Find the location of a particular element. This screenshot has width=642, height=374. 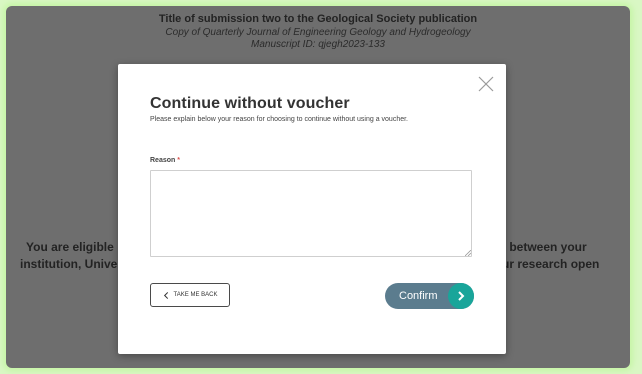

eligibility-text-left-2: institution, Unive is located at coordinates (69, 264).